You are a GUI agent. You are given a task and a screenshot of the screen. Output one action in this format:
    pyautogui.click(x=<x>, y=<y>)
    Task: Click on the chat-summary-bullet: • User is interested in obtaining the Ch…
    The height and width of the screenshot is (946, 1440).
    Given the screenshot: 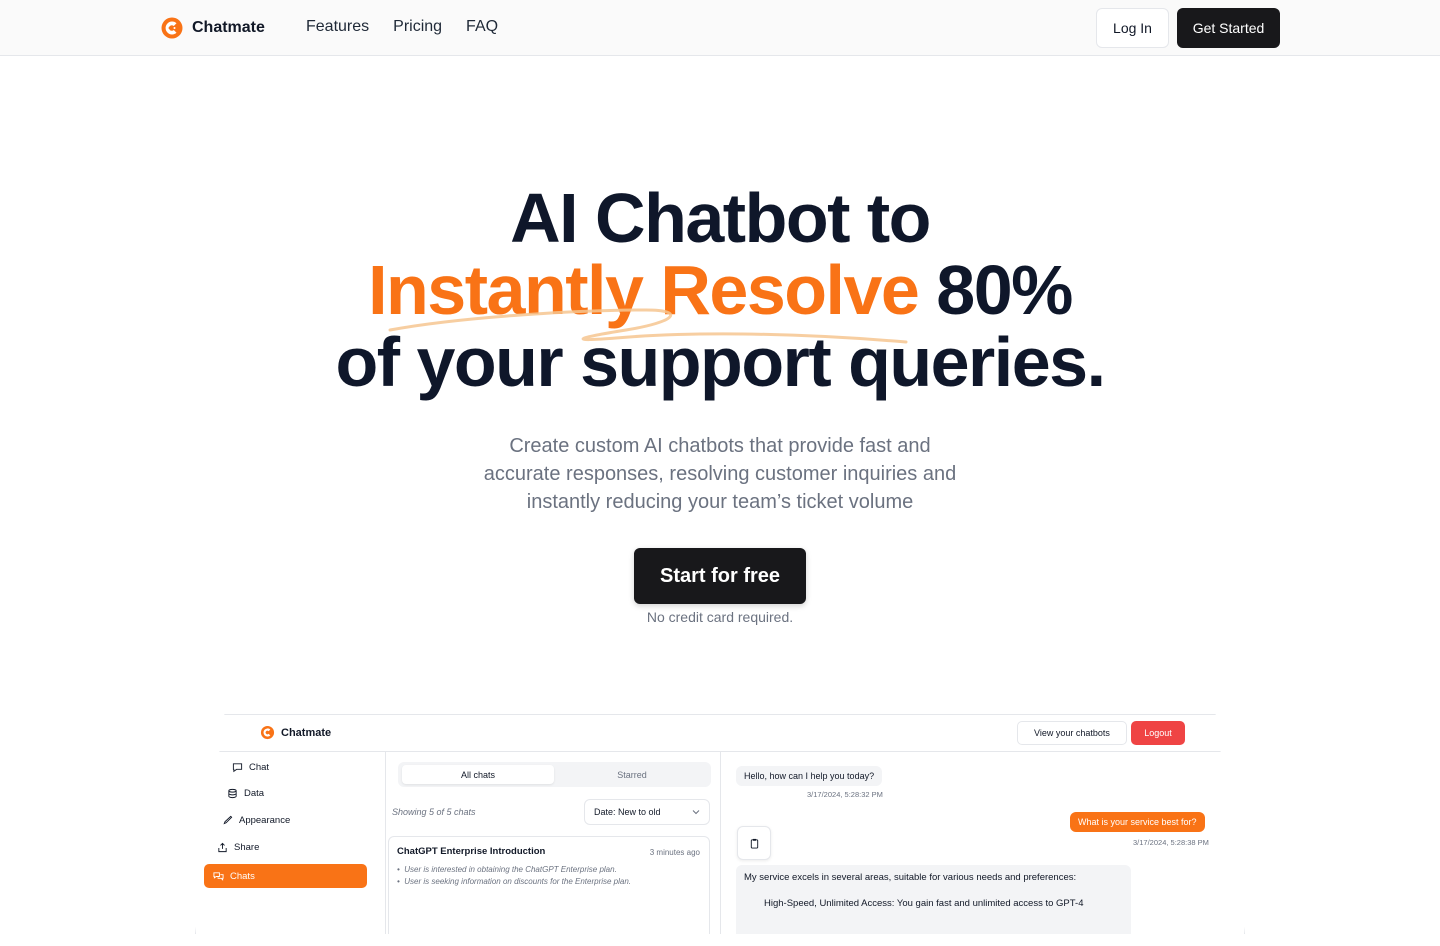 What is the action you would take?
    pyautogui.click(x=507, y=869)
    